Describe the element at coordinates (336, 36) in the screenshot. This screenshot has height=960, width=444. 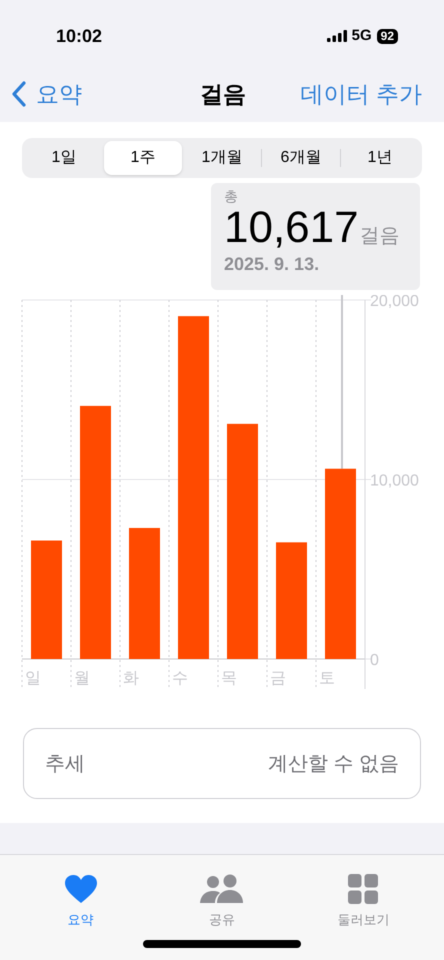
I see `signal-icon` at that location.